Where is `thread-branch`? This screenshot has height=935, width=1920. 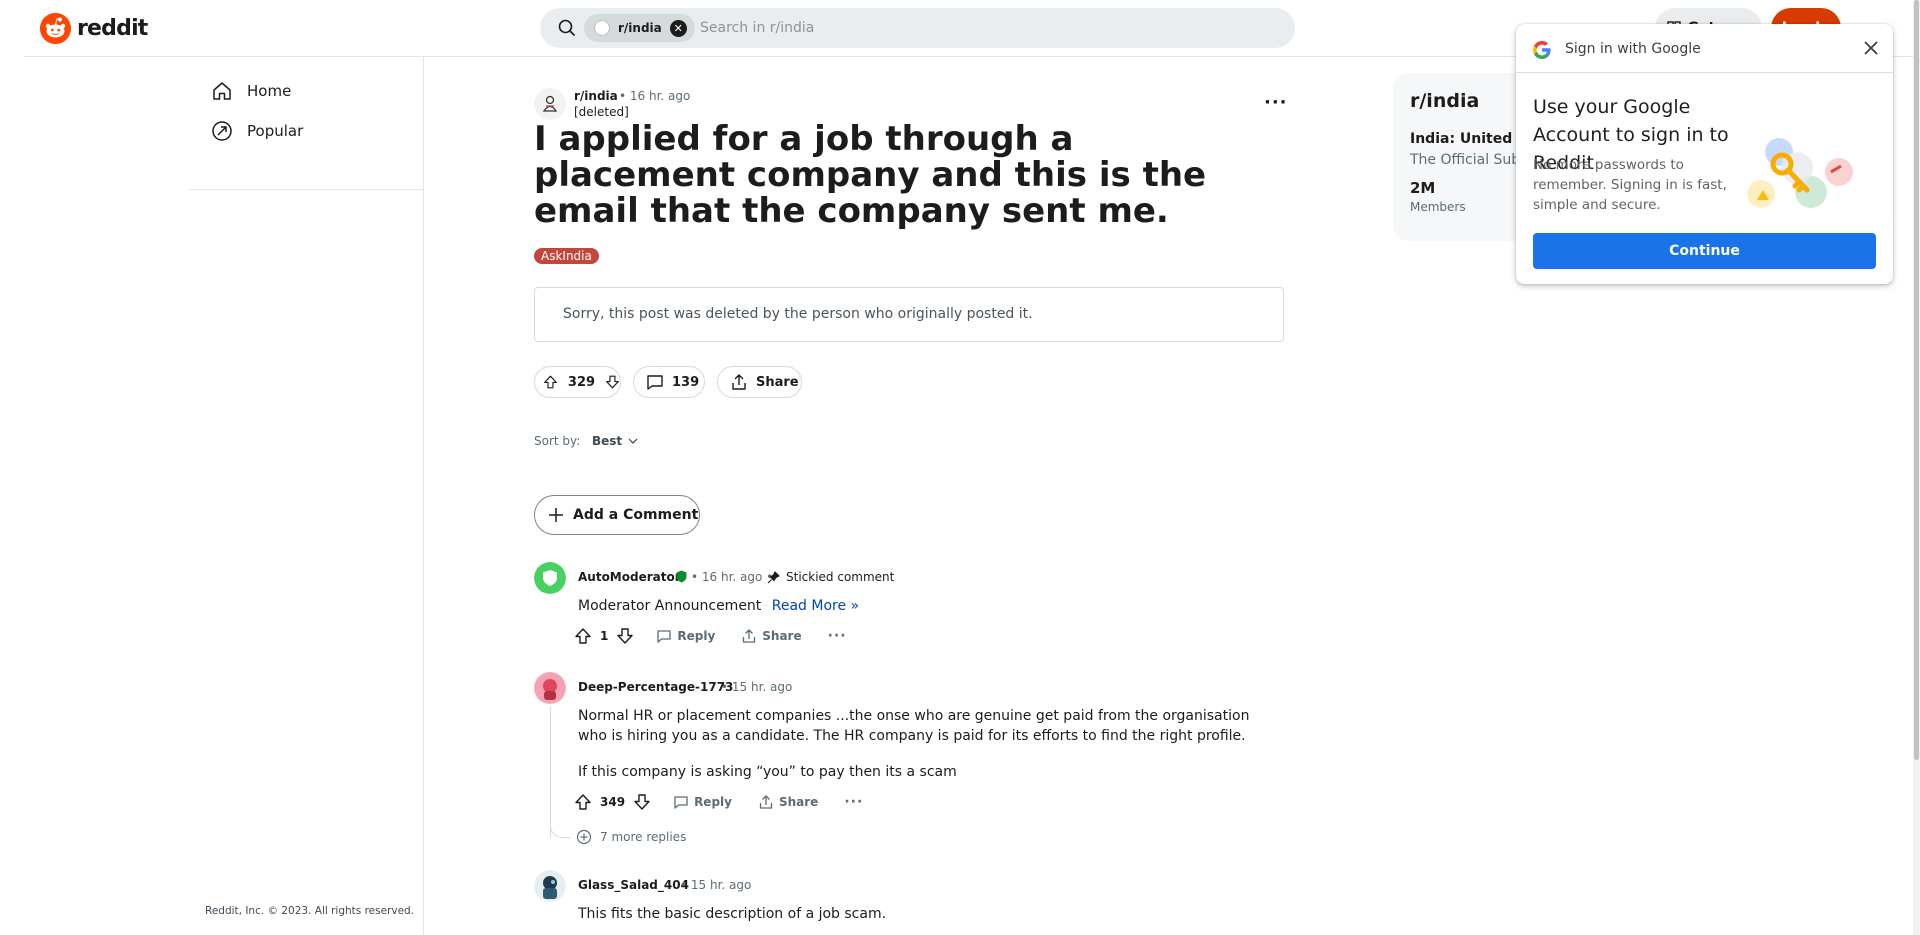
thread-branch is located at coordinates (560, 829).